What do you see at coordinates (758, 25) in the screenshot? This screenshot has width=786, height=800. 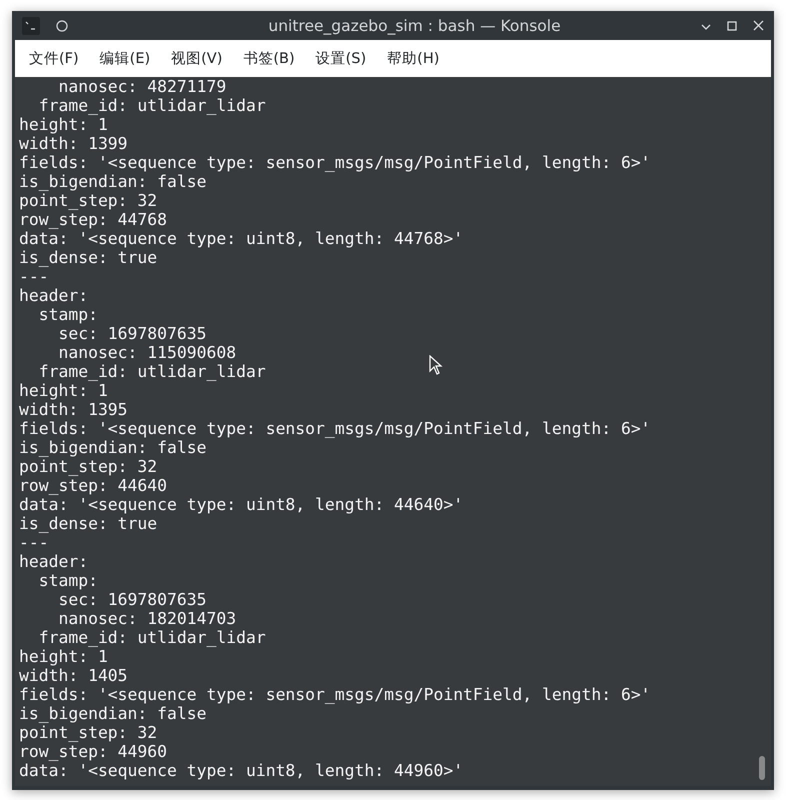 I see `close-icon` at bounding box center [758, 25].